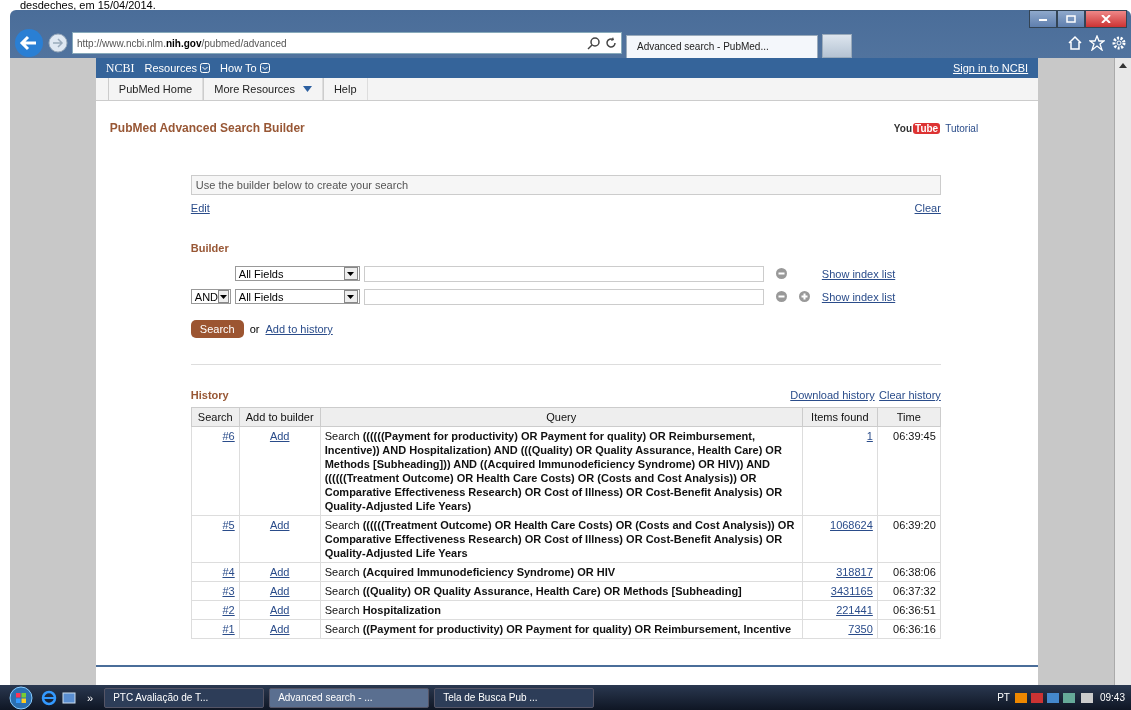 This screenshot has height=710, width=1131. Describe the element at coordinates (228, 629) in the screenshot. I see `search-number-link: #1` at that location.